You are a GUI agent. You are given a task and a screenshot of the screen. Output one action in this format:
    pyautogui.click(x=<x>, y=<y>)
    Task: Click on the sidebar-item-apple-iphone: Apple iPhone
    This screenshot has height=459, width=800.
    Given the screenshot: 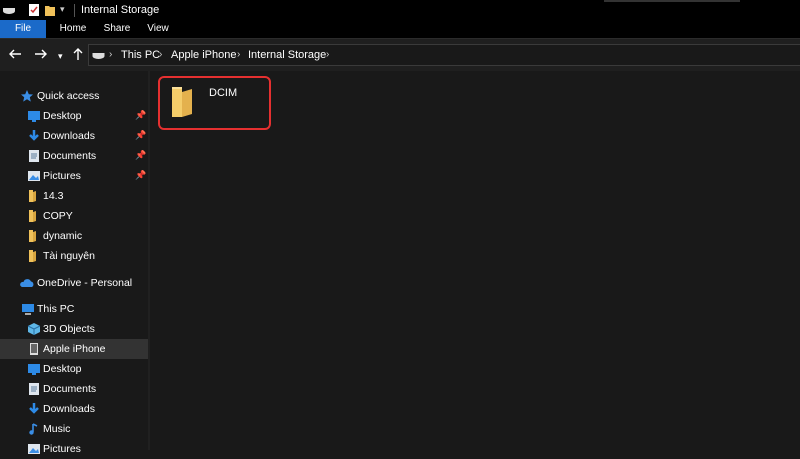 What is the action you would take?
    pyautogui.click(x=74, y=349)
    